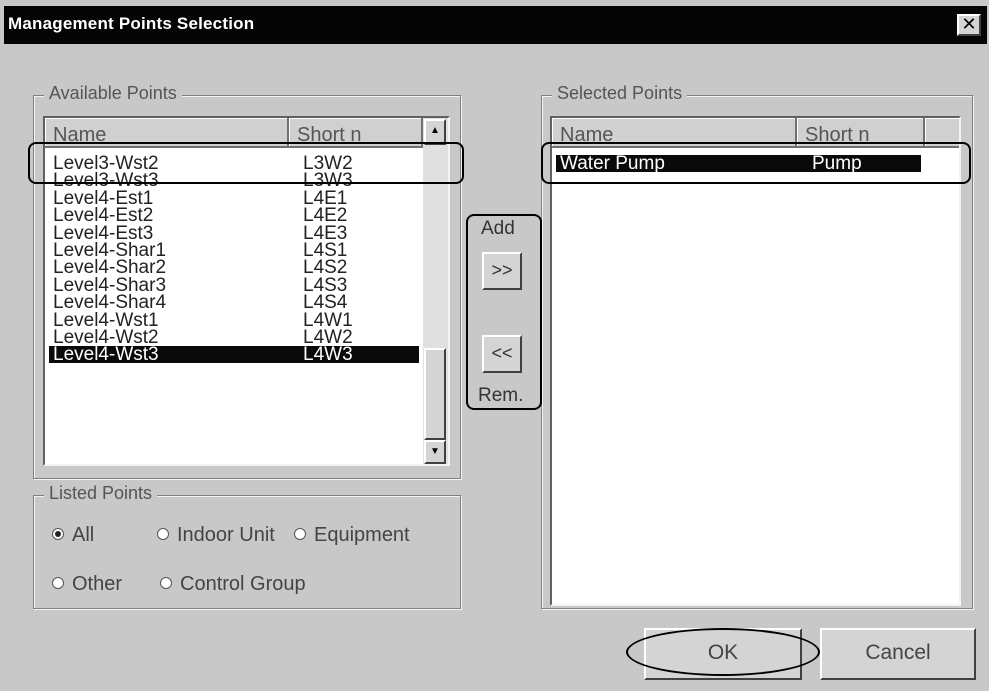  I want to click on remove-button: <<, so click(502, 354).